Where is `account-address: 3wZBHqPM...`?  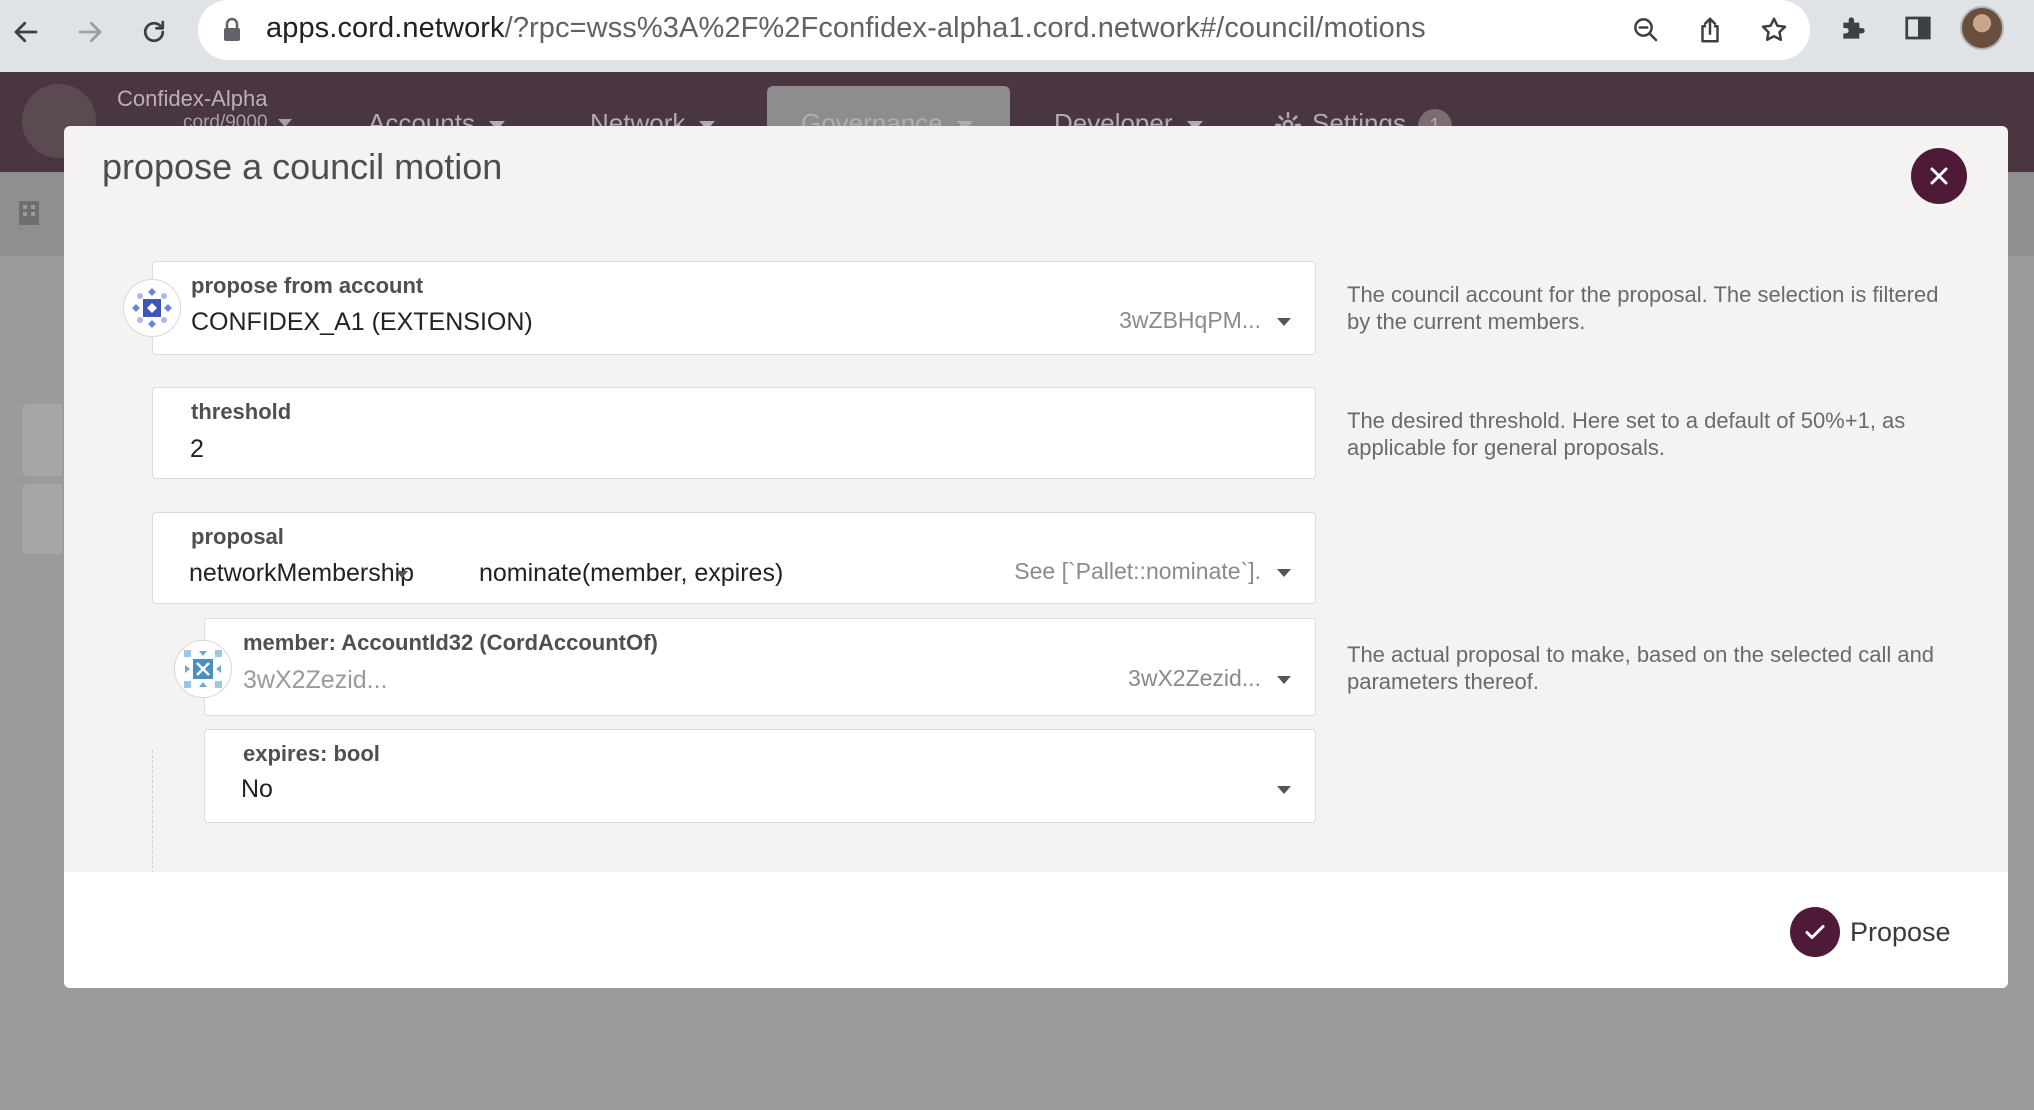 account-address: 3wZBHqPM... is located at coordinates (1190, 320).